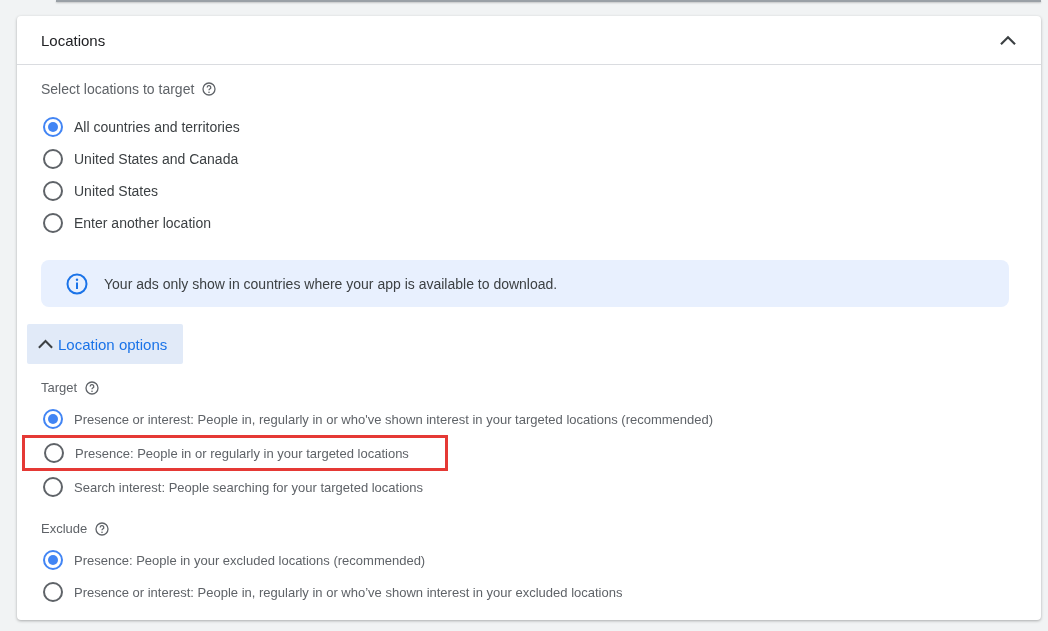  Describe the element at coordinates (64, 528) in the screenshot. I see `field-label: Exclude` at that location.